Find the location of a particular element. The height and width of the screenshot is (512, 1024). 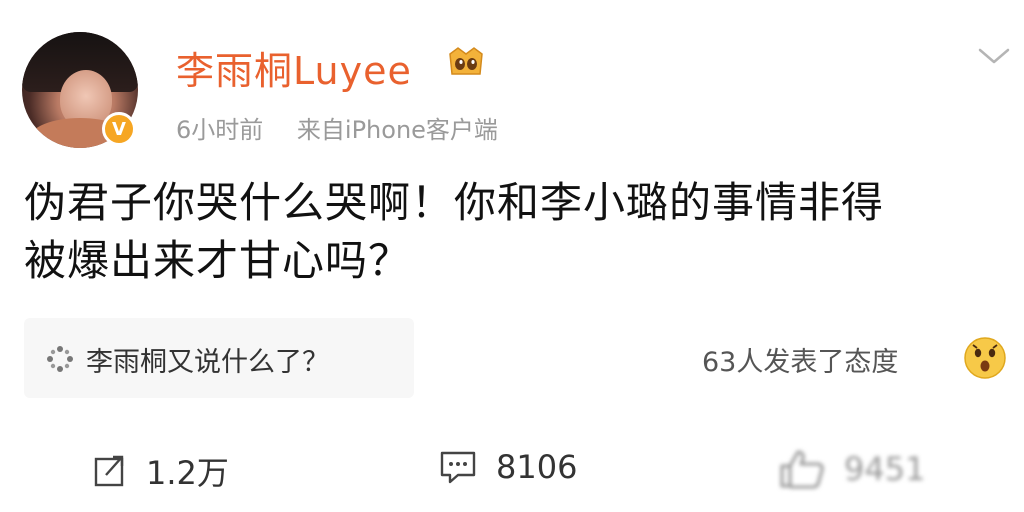

like-count: 9451 is located at coordinates (885, 469).